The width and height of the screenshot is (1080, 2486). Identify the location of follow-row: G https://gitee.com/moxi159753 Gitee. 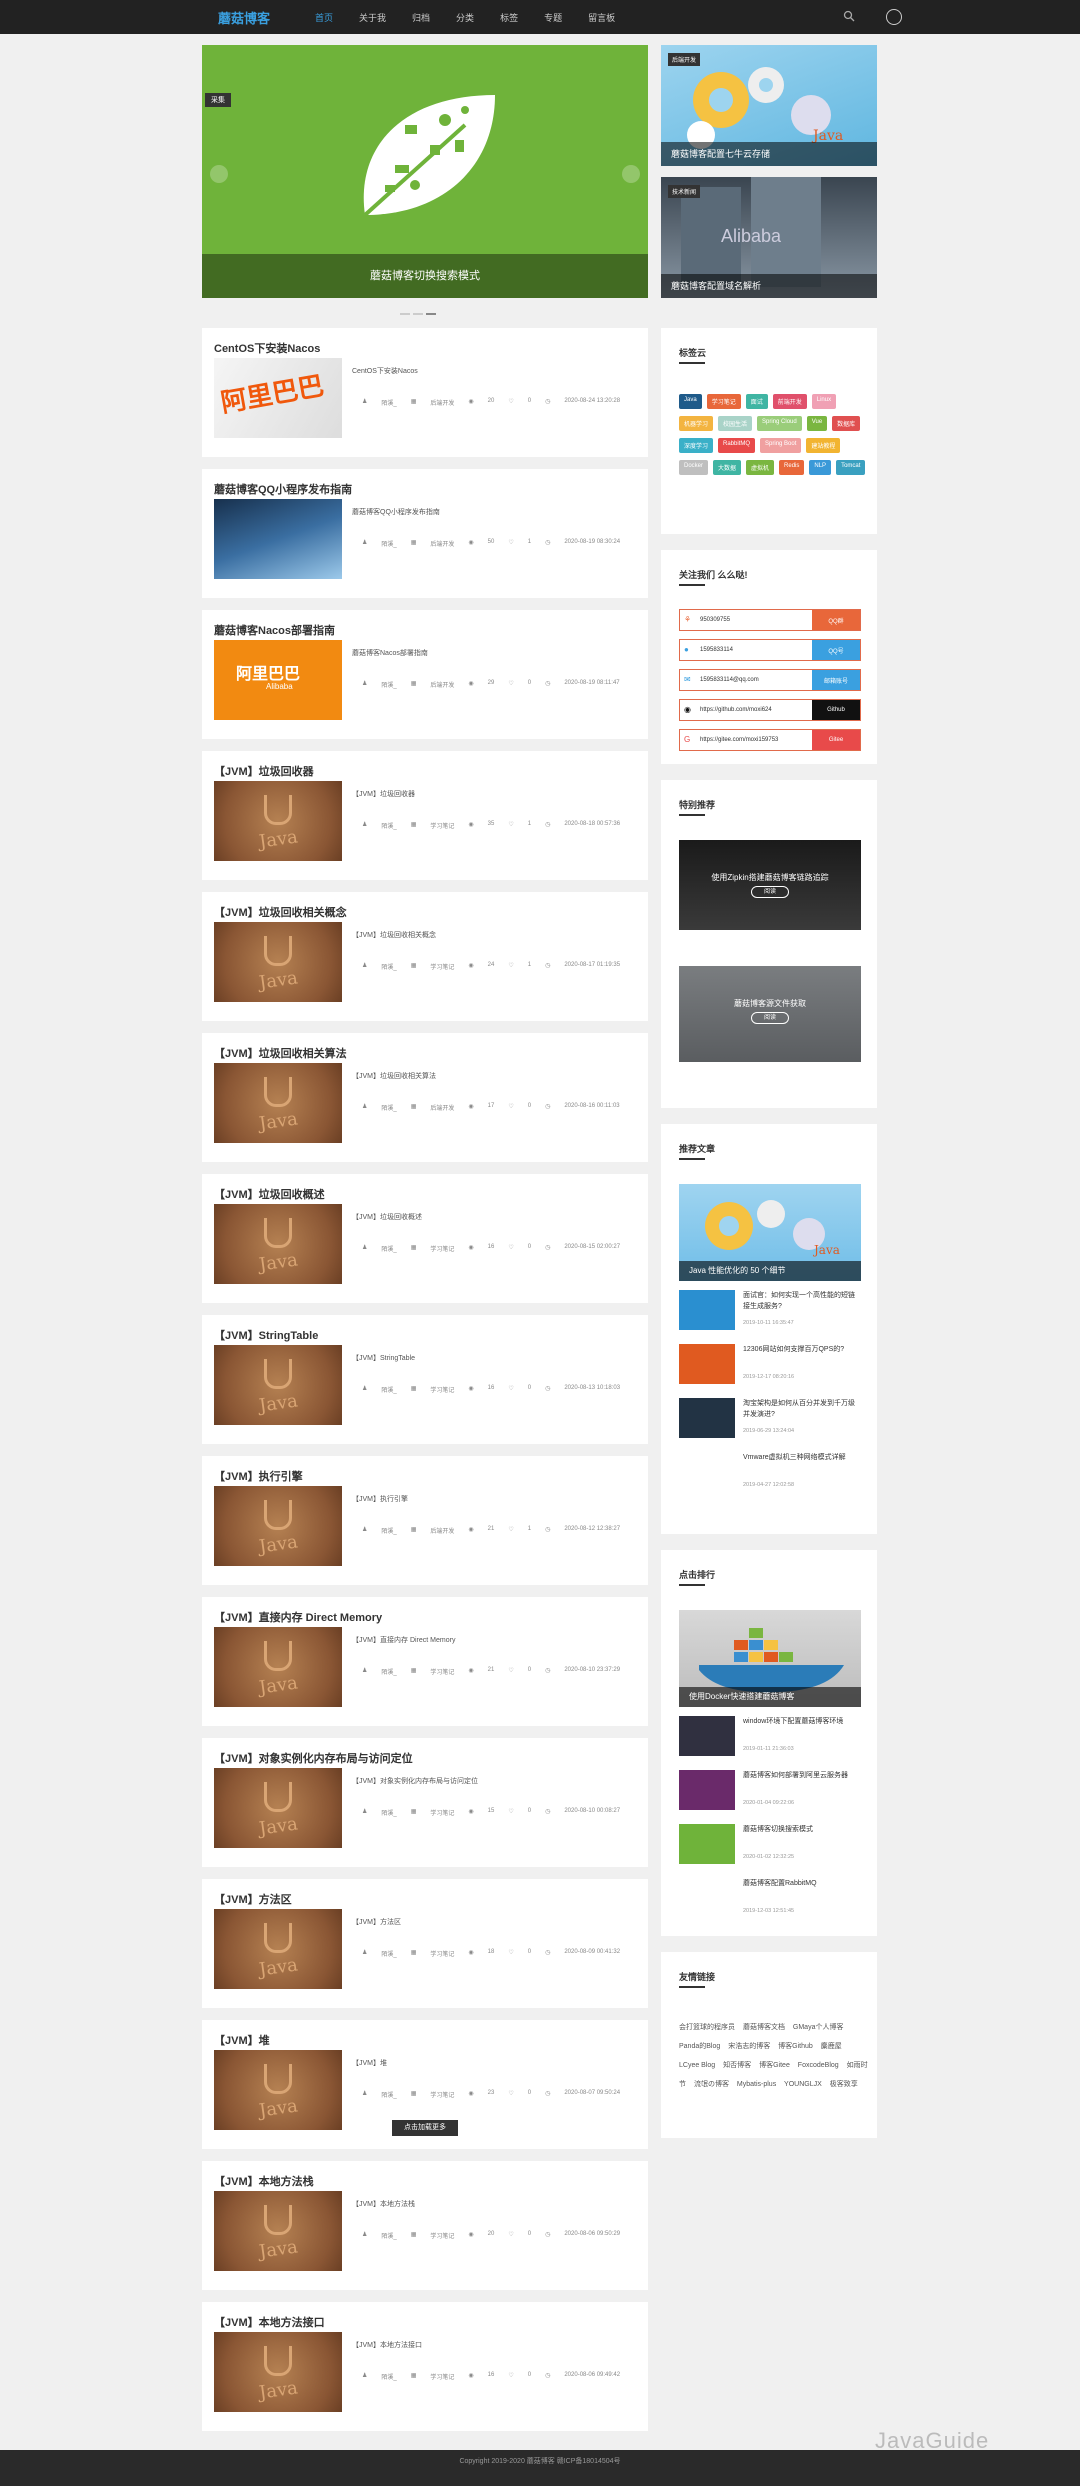
(770, 740).